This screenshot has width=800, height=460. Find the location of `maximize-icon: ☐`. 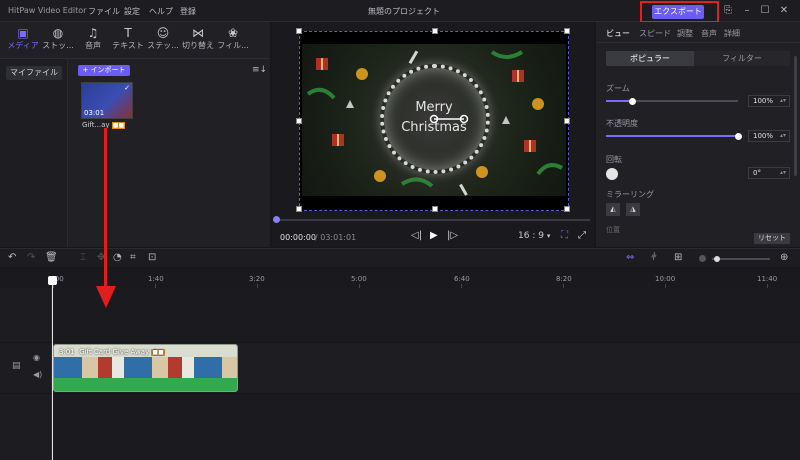

maximize-icon: ☐ is located at coordinates (765, 11).